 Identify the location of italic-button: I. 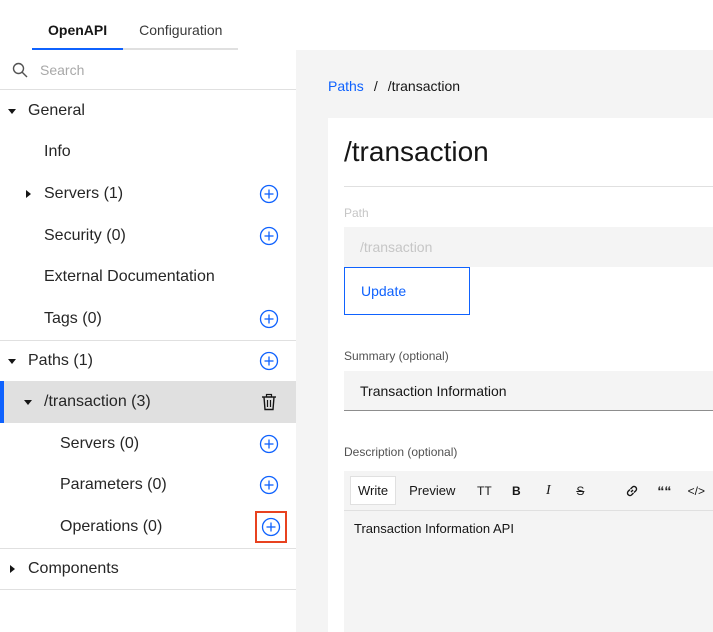
(548, 491).